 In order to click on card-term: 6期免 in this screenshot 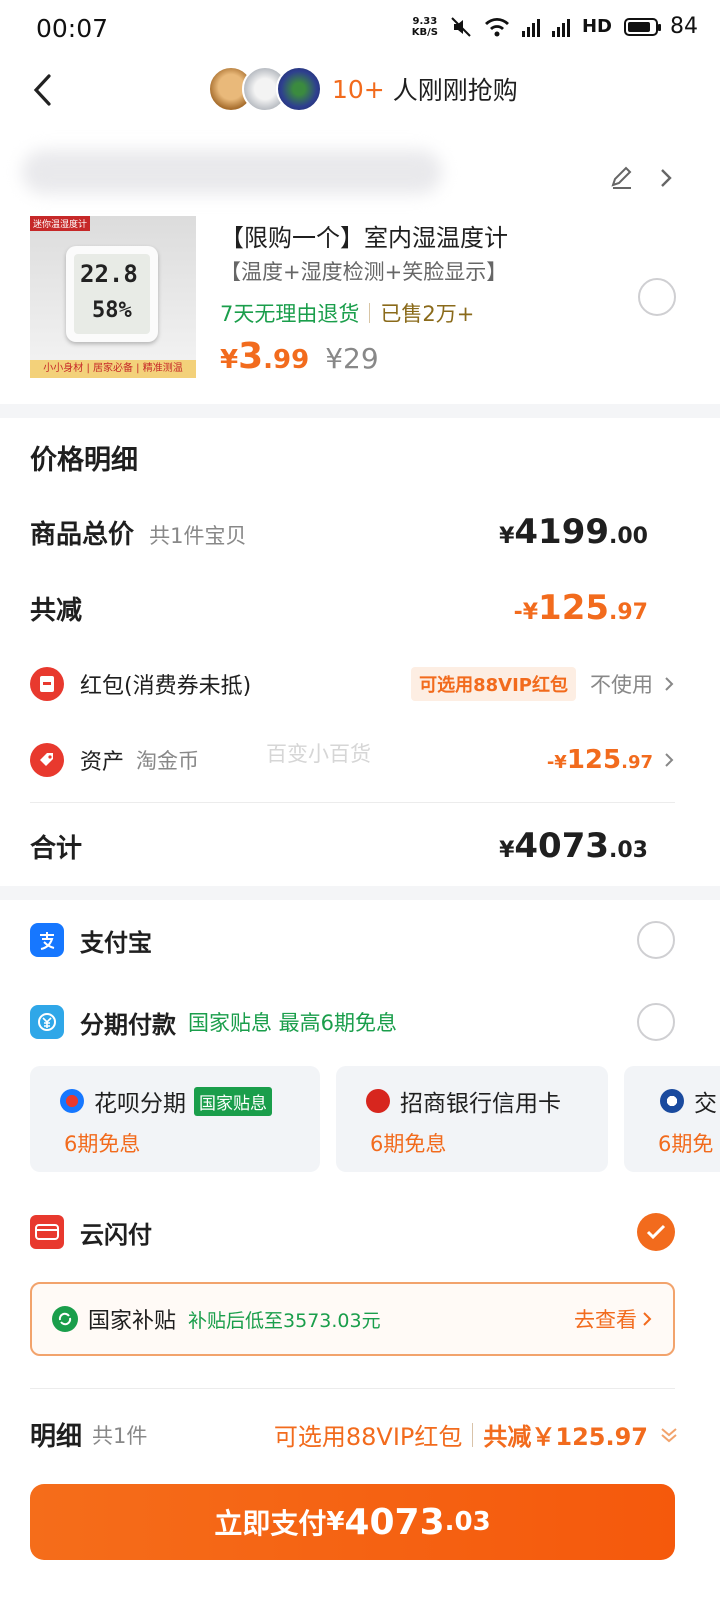, I will do `click(686, 1144)`.